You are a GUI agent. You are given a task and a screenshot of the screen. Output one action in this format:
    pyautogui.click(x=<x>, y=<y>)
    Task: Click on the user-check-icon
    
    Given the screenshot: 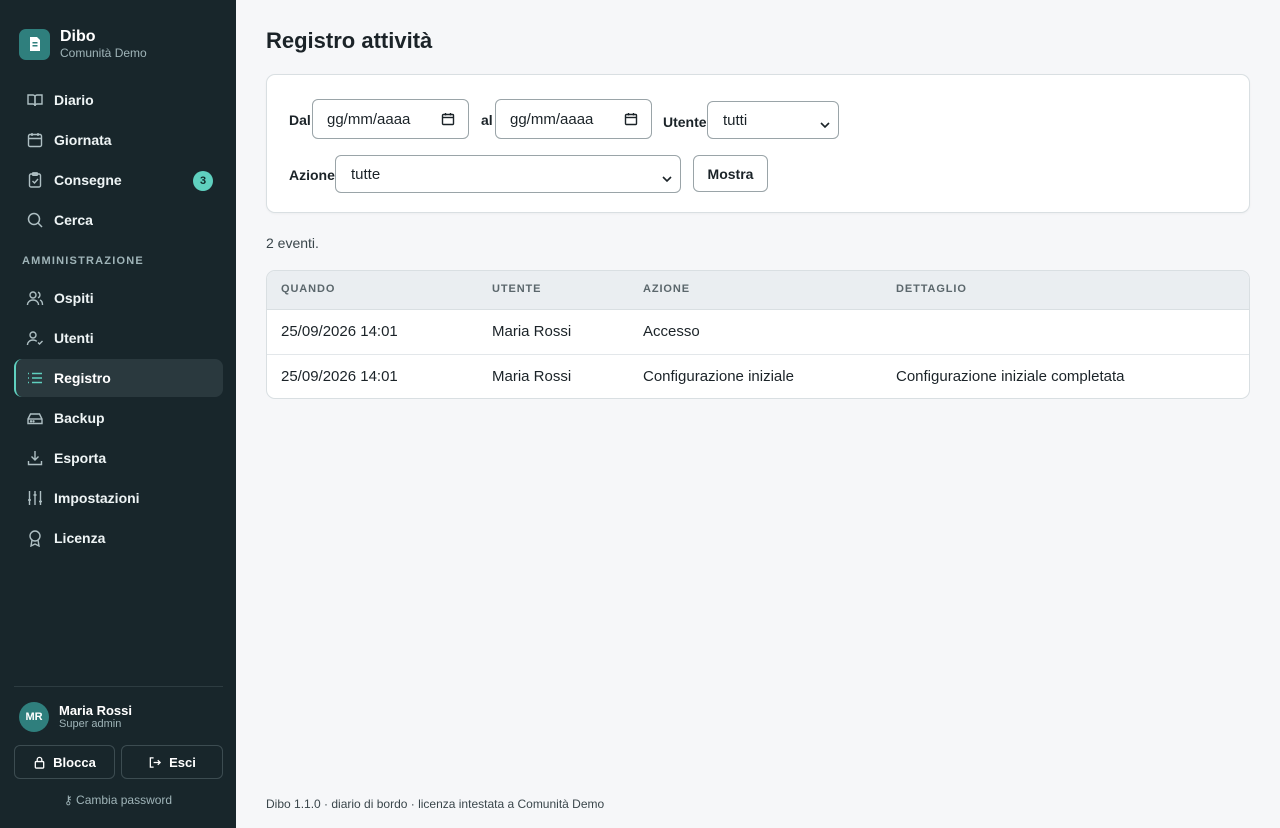 What is the action you would take?
    pyautogui.click(x=35, y=338)
    